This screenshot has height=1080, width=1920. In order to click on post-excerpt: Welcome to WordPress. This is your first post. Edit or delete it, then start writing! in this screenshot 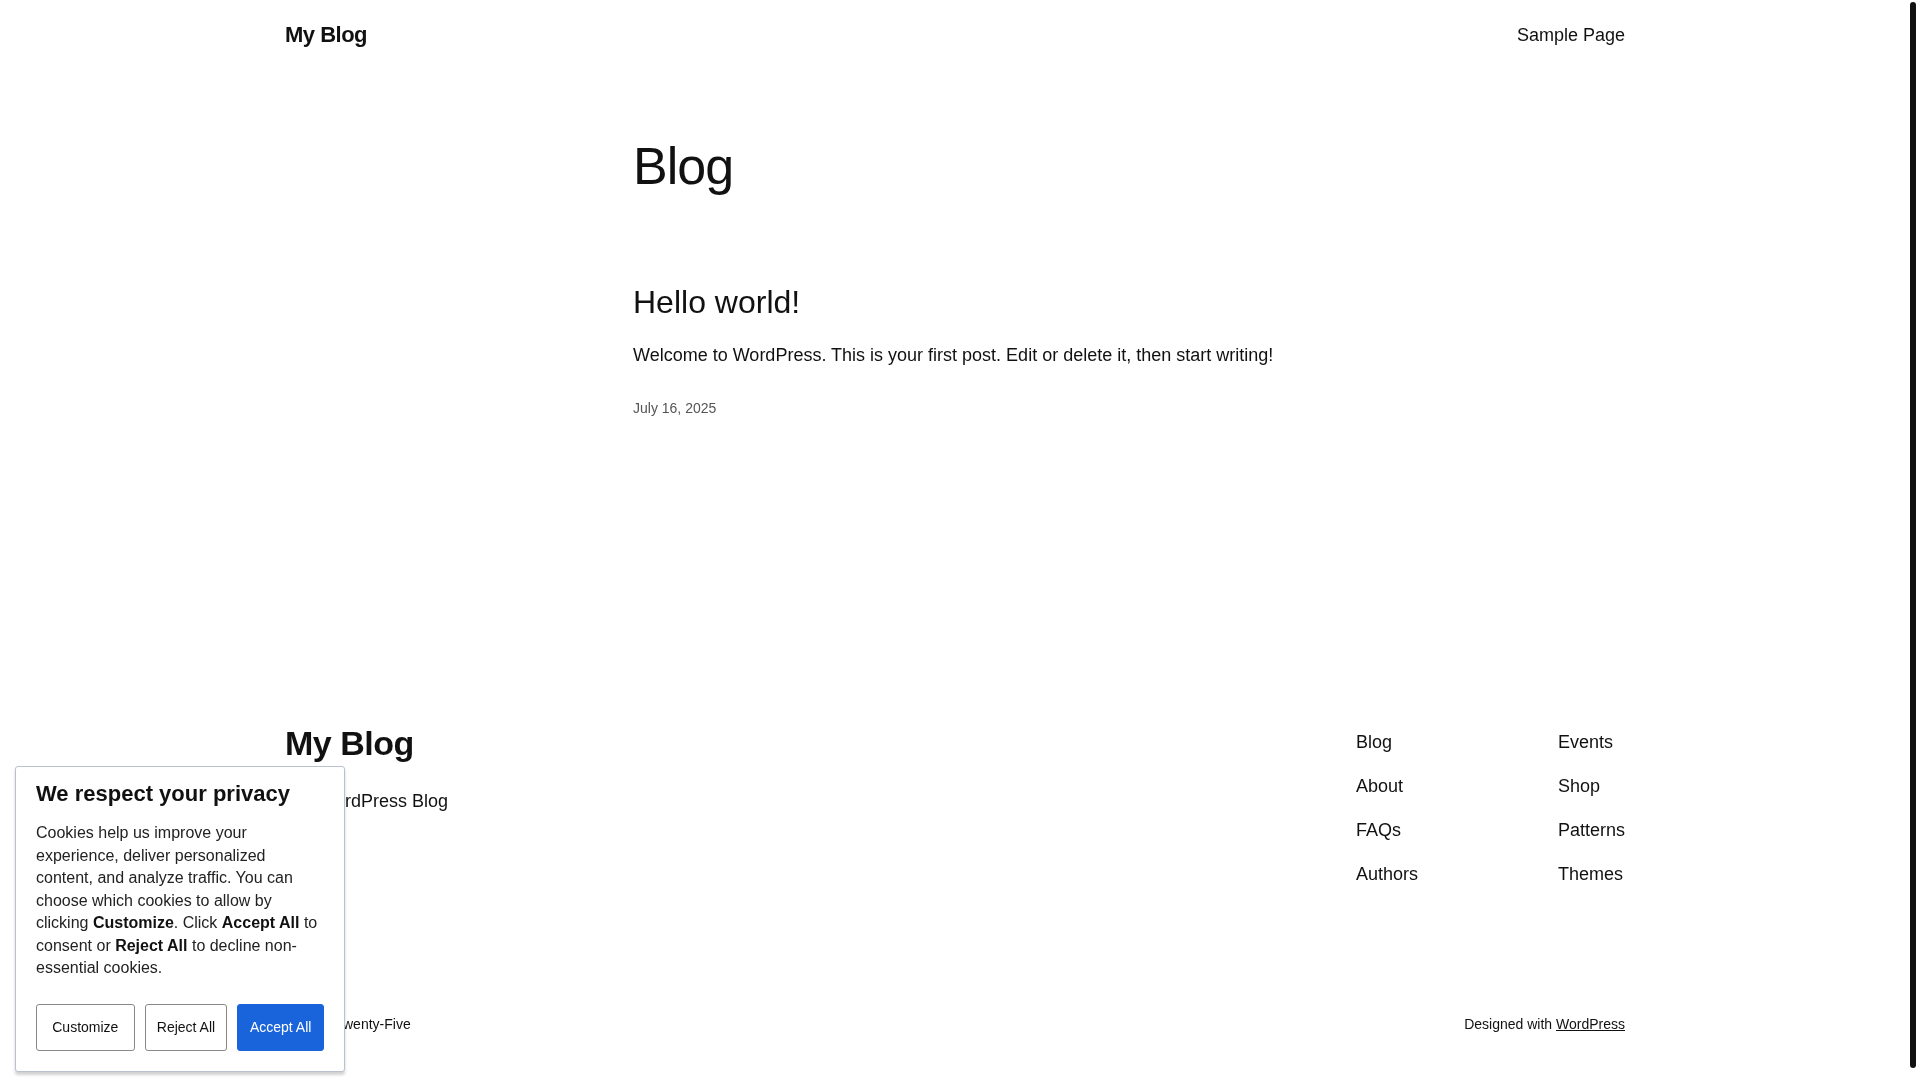, I will do `click(954, 355)`.